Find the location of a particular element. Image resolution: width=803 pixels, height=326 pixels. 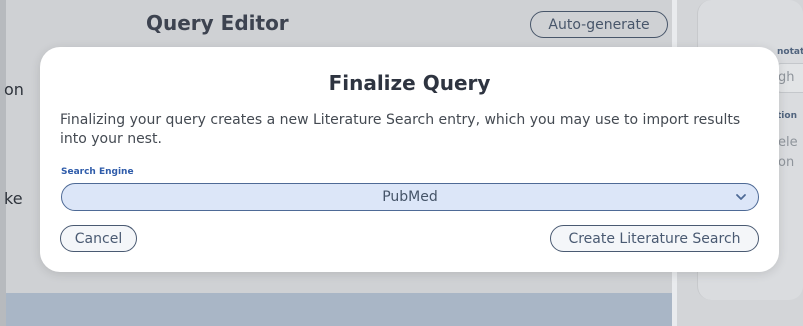

query-editor-title: Query Editor is located at coordinates (217, 23).